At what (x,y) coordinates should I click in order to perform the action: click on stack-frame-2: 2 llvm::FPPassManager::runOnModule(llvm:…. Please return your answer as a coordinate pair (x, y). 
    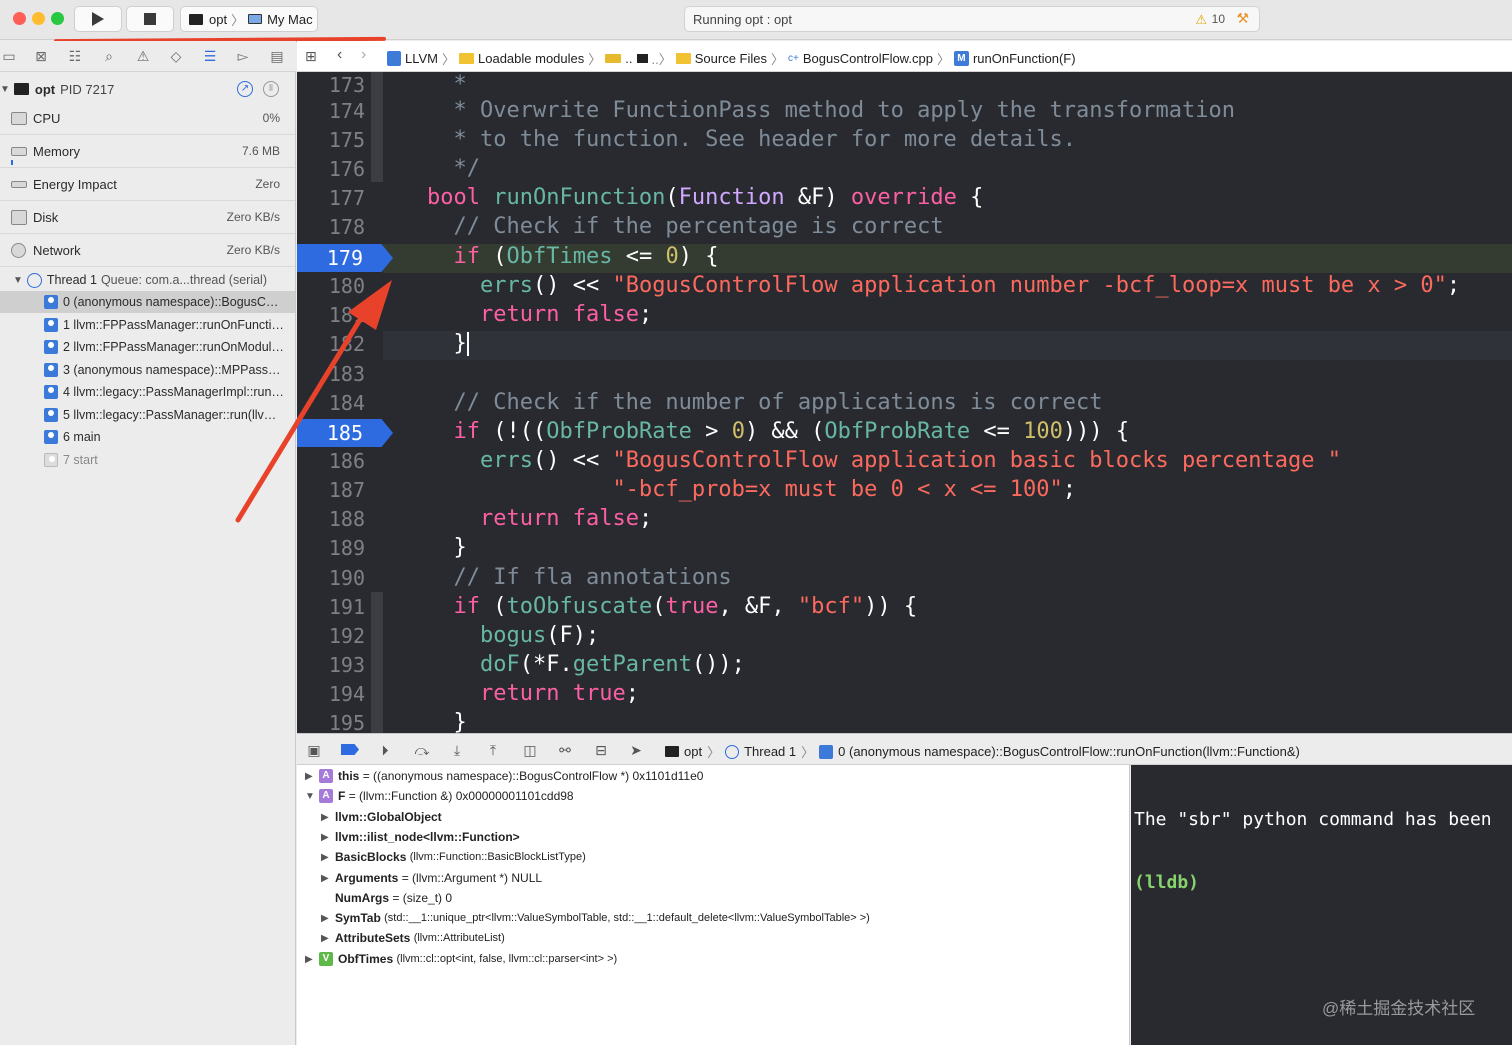
    Looking at the image, I should click on (147, 347).